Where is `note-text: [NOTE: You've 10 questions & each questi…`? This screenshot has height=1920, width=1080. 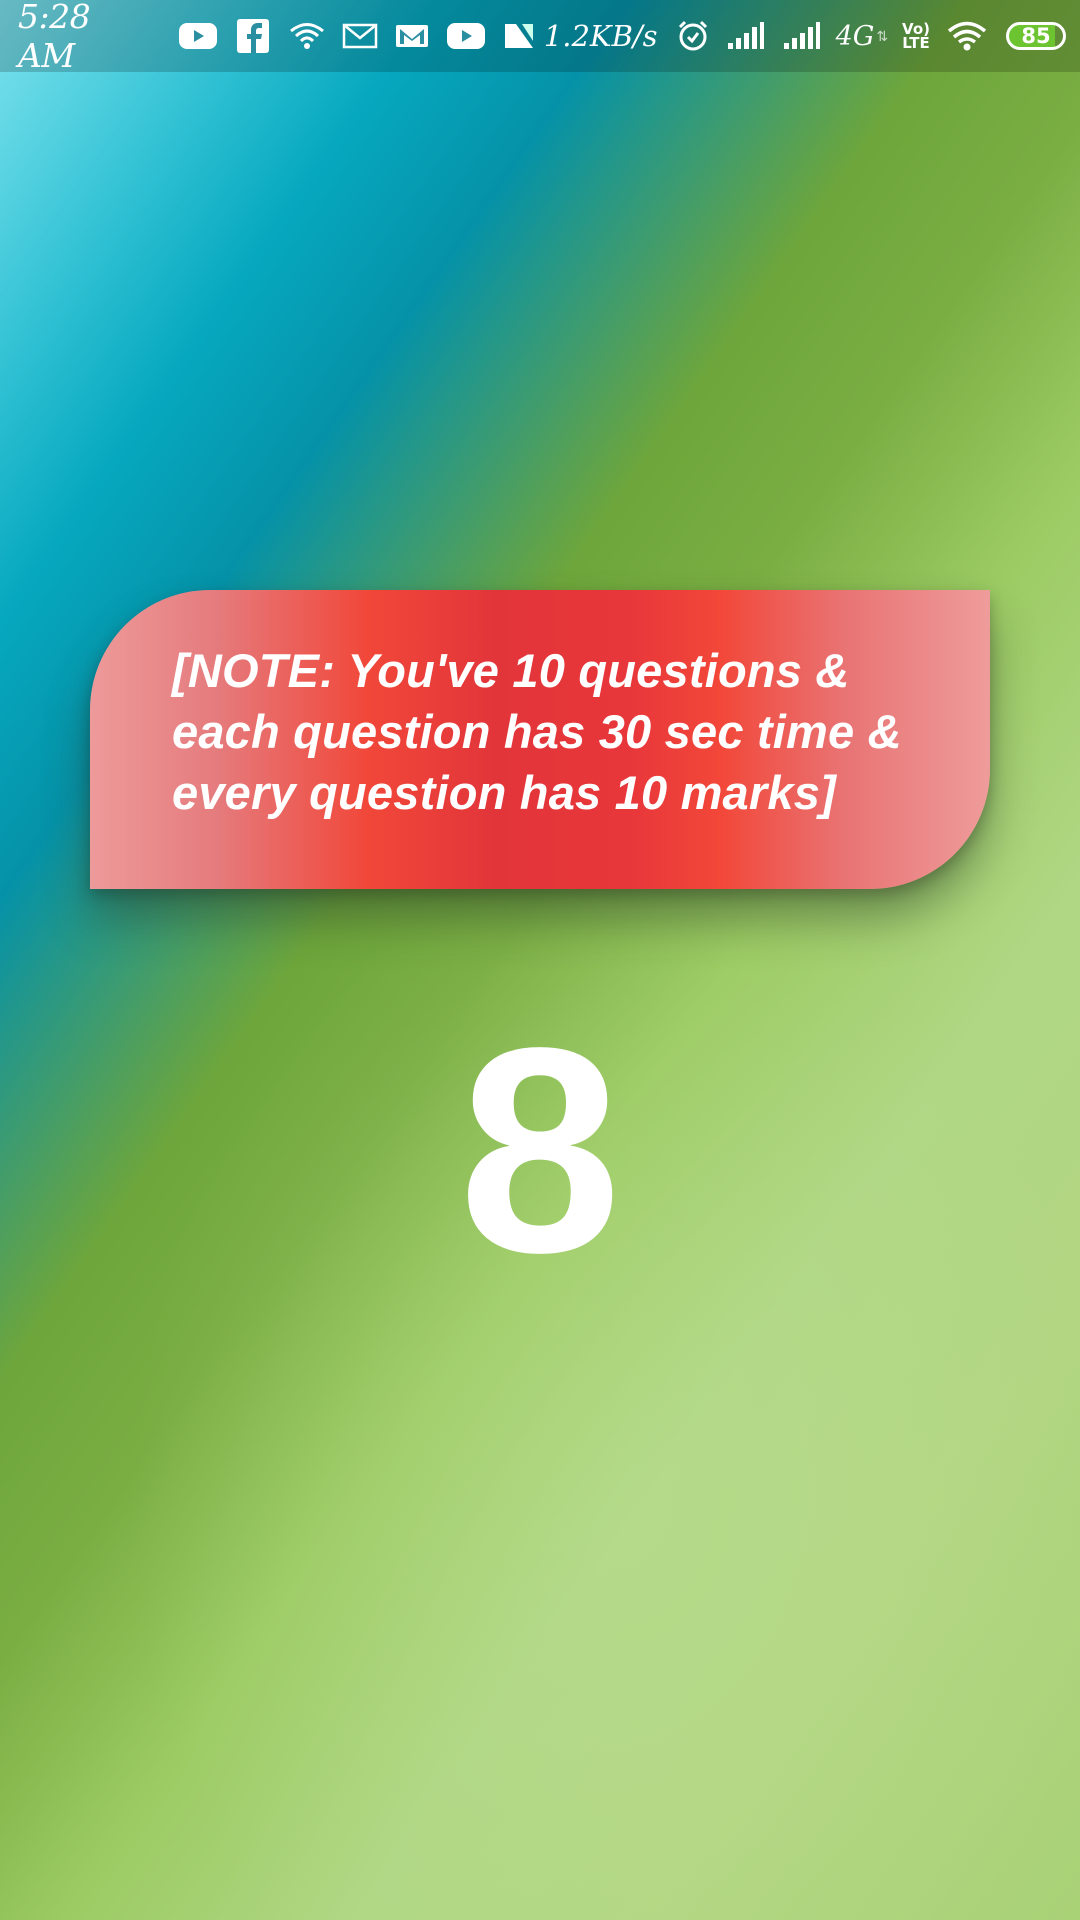
note-text: [NOTE: You've 10 questions & each questi… is located at coordinates (537, 731).